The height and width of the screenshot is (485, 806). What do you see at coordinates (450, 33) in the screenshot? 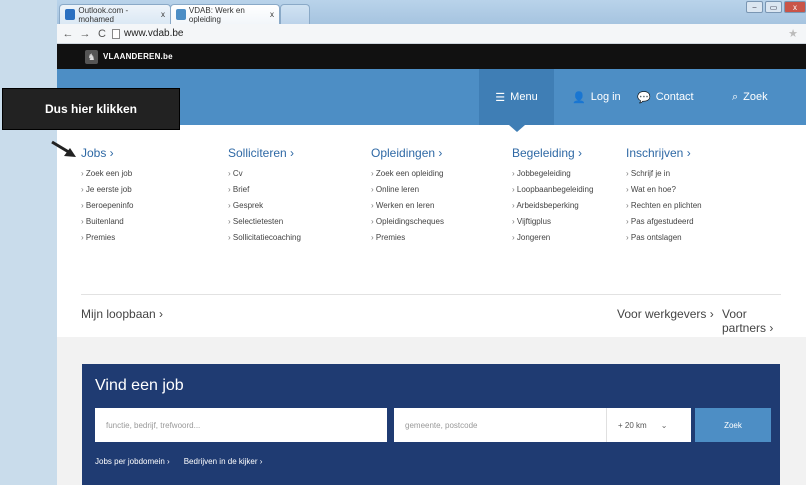
I see `url-field: www.vdab.be` at bounding box center [450, 33].